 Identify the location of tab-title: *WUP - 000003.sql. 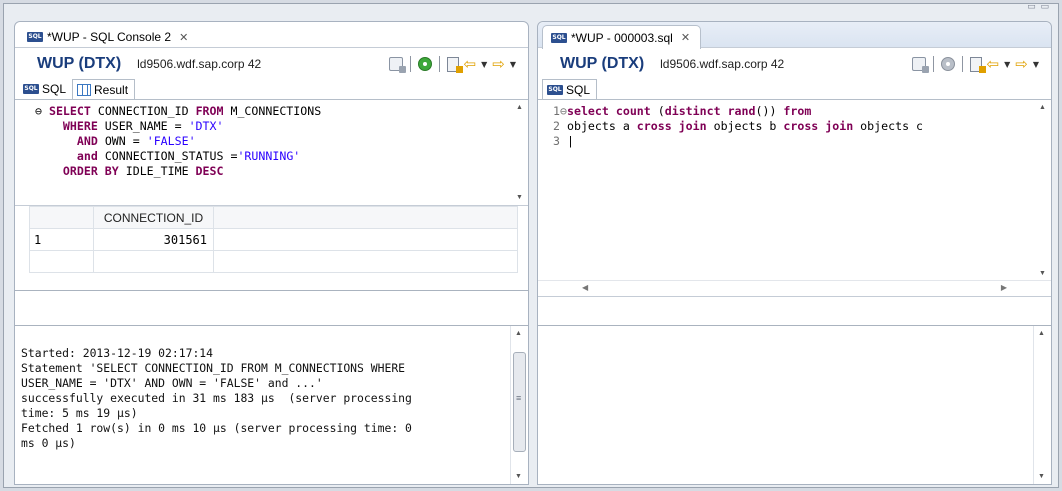
(622, 37).